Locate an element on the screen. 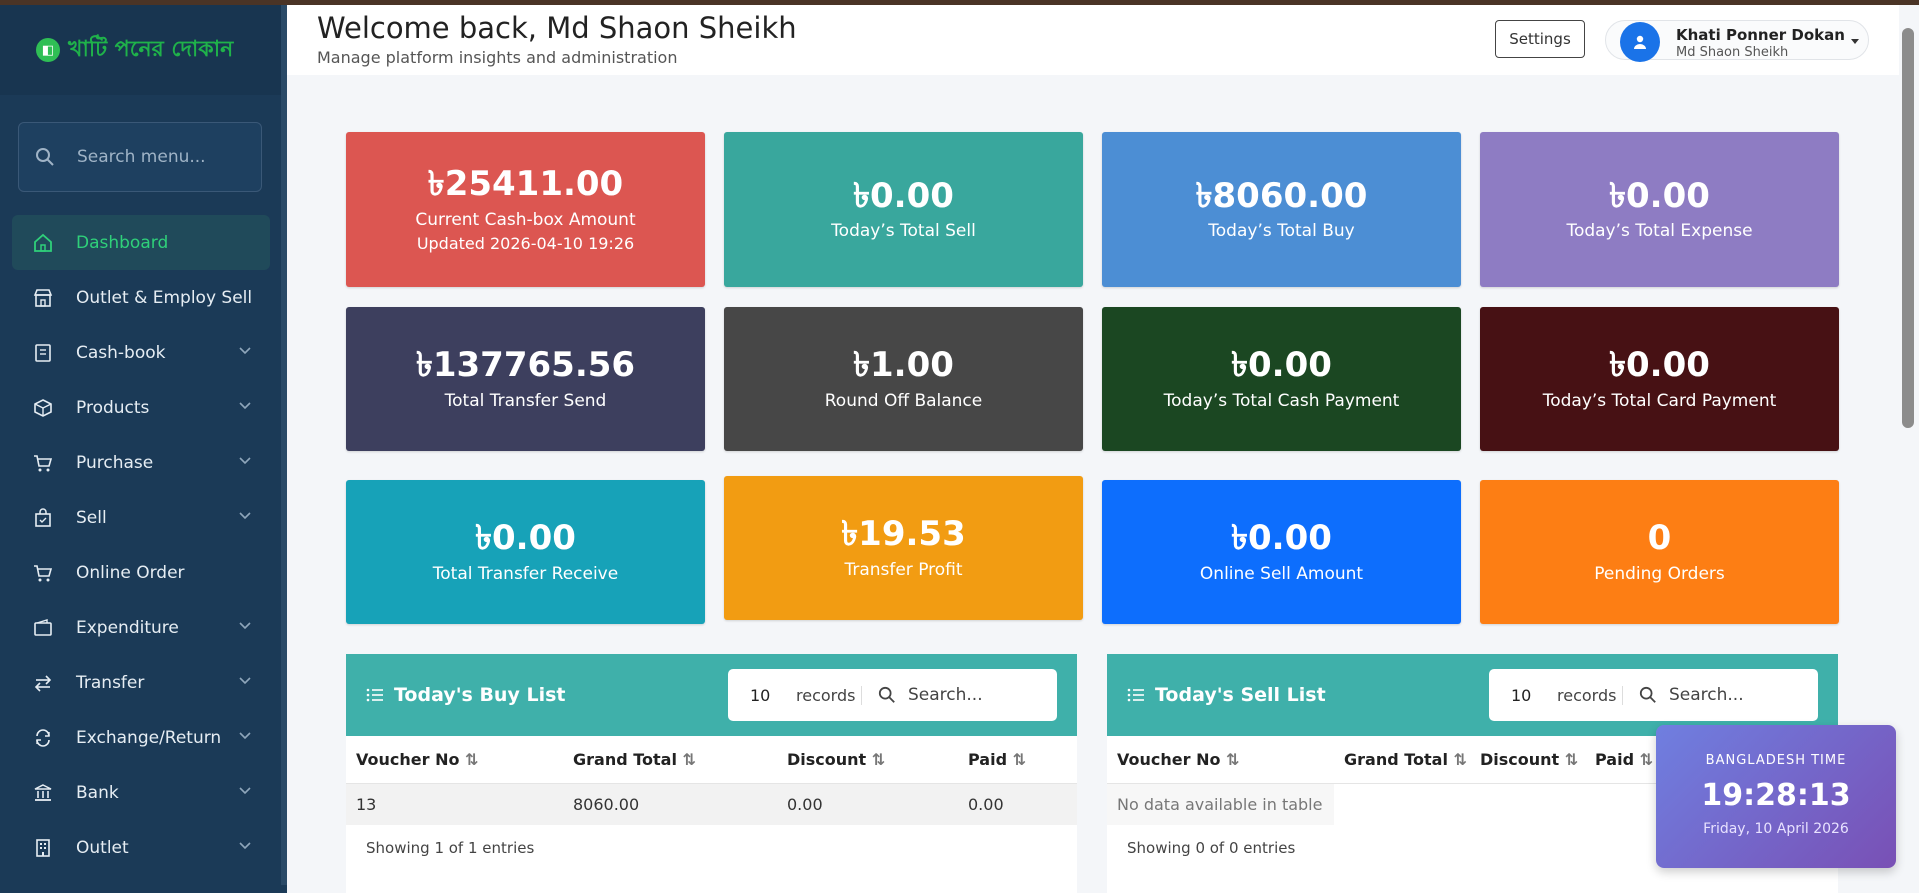 The width and height of the screenshot is (1919, 893). sidebar-item-label: Transfer is located at coordinates (110, 682).